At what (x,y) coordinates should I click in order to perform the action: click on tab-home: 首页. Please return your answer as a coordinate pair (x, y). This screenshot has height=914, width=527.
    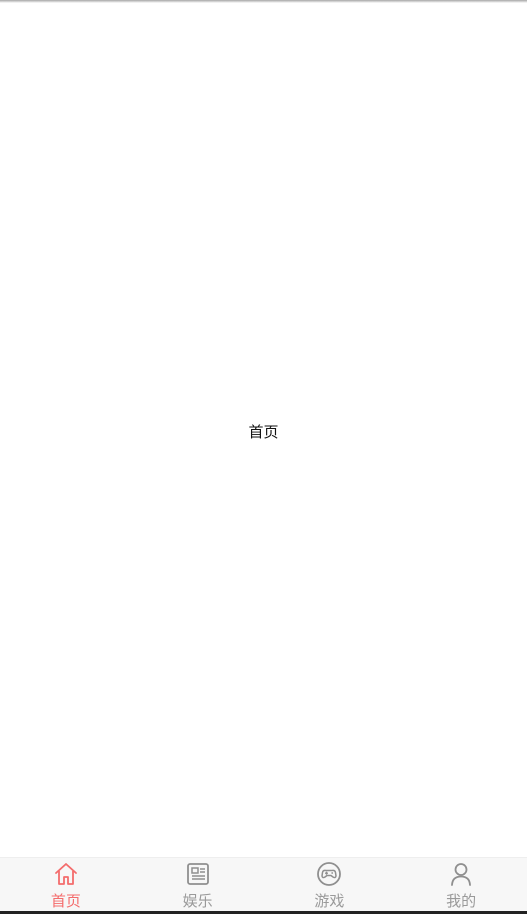
    Looking at the image, I should click on (66, 886).